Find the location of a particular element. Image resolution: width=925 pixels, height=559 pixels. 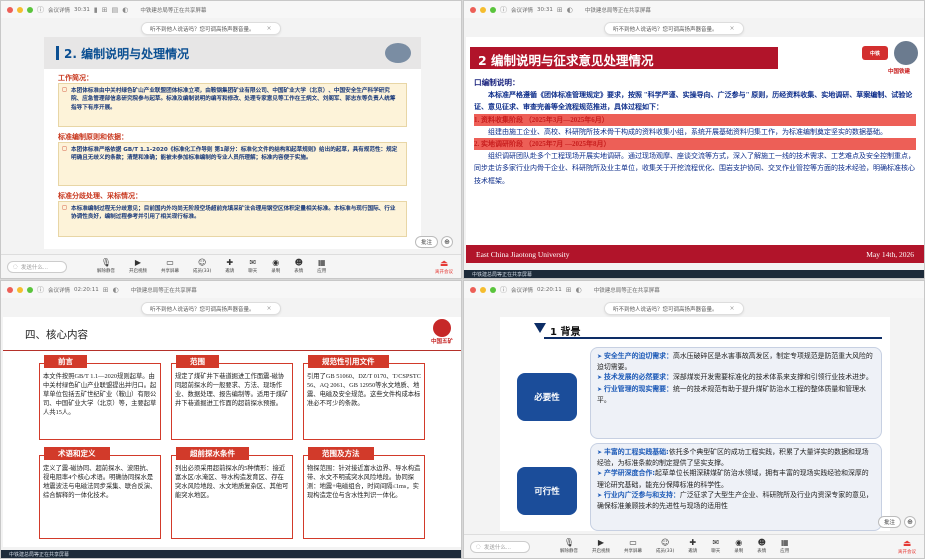

slide-header: 四、核心内容 is located at coordinates (232, 334).